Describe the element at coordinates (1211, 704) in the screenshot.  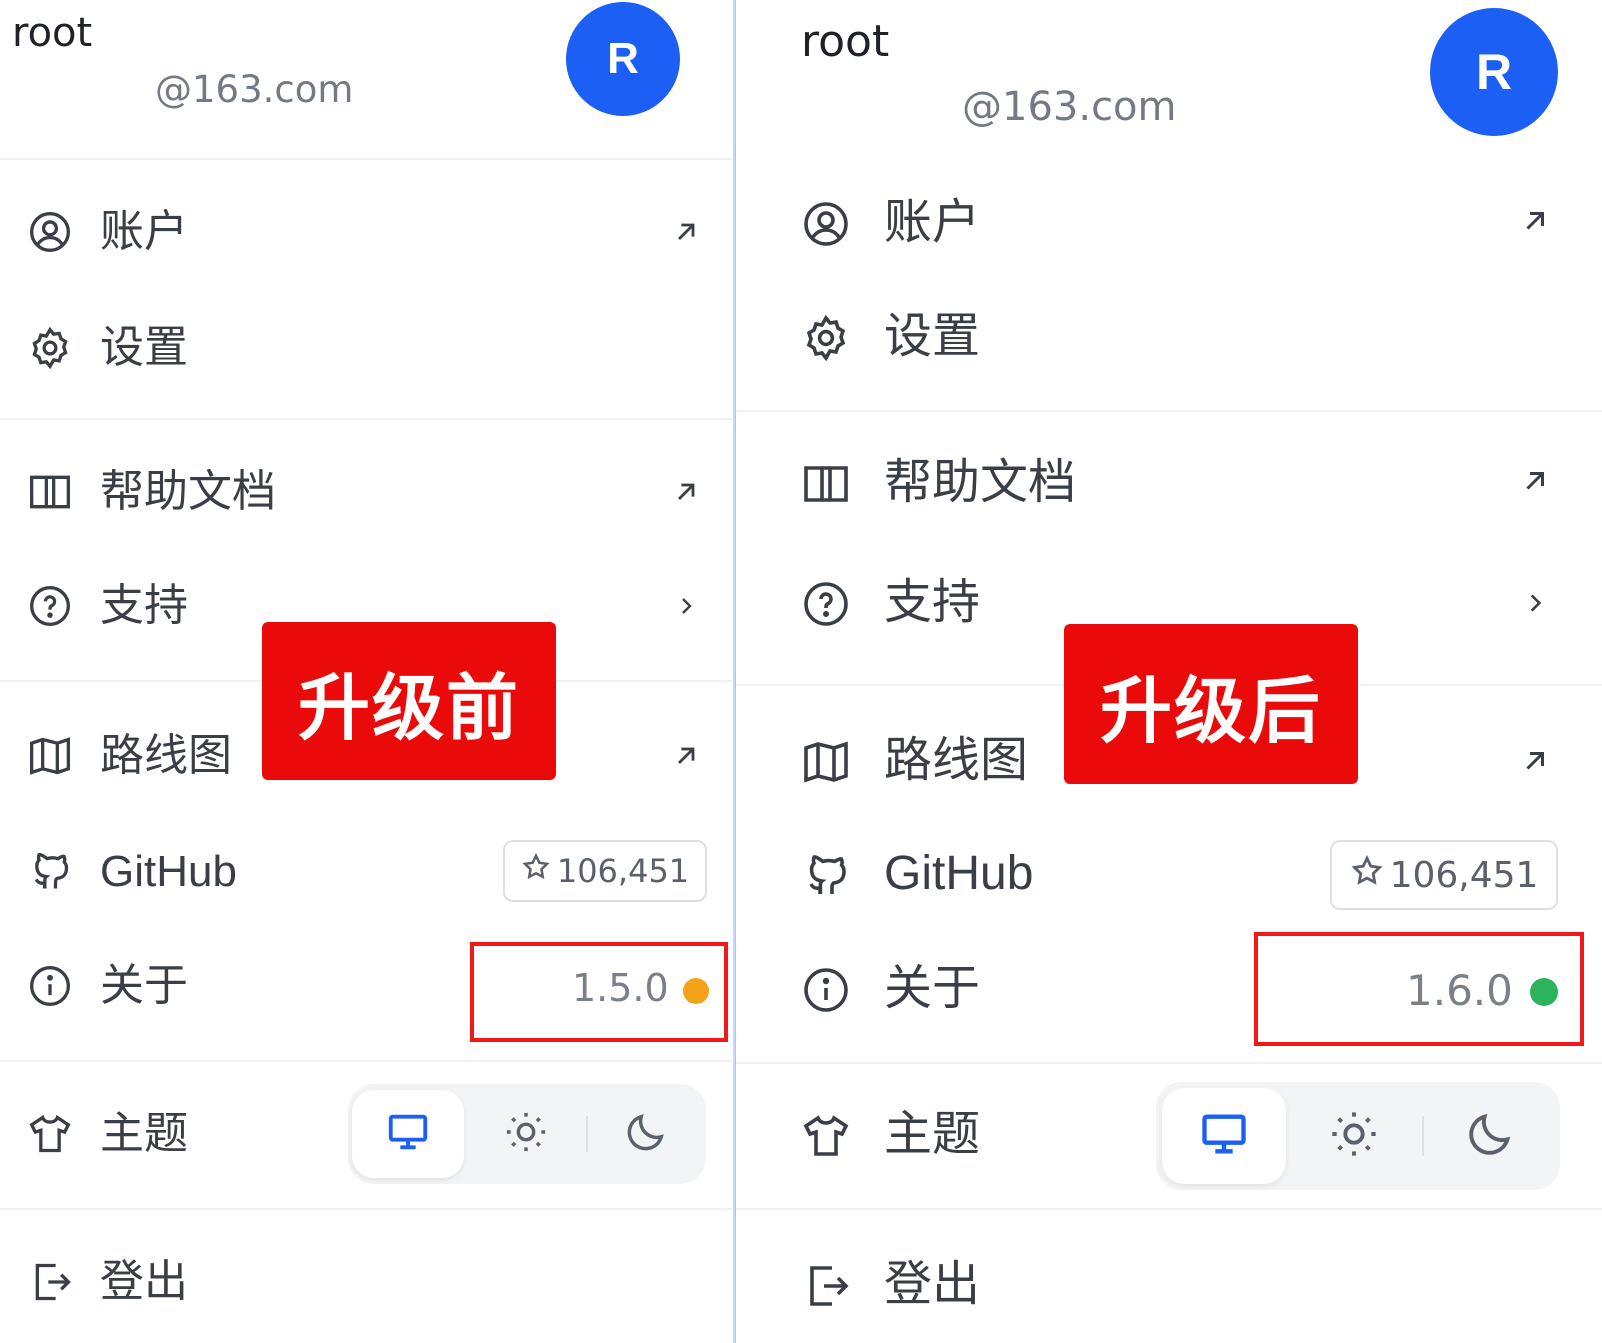
I see `upgrade-after-tag: 升级后` at that location.